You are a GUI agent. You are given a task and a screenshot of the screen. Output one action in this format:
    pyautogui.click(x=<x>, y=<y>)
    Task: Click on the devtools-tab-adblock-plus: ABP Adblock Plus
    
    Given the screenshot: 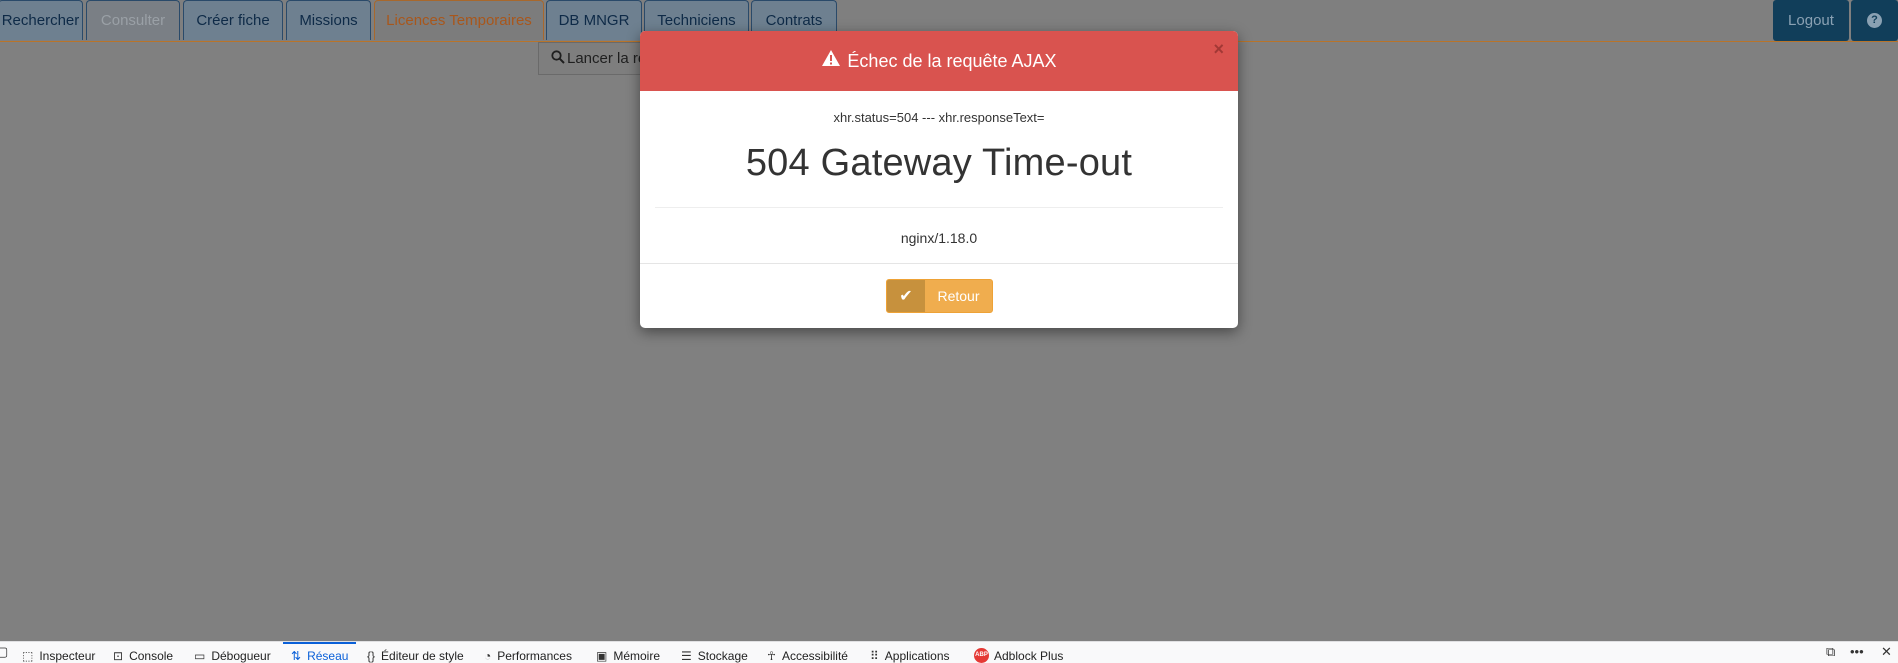 What is the action you would take?
    pyautogui.click(x=1018, y=652)
    